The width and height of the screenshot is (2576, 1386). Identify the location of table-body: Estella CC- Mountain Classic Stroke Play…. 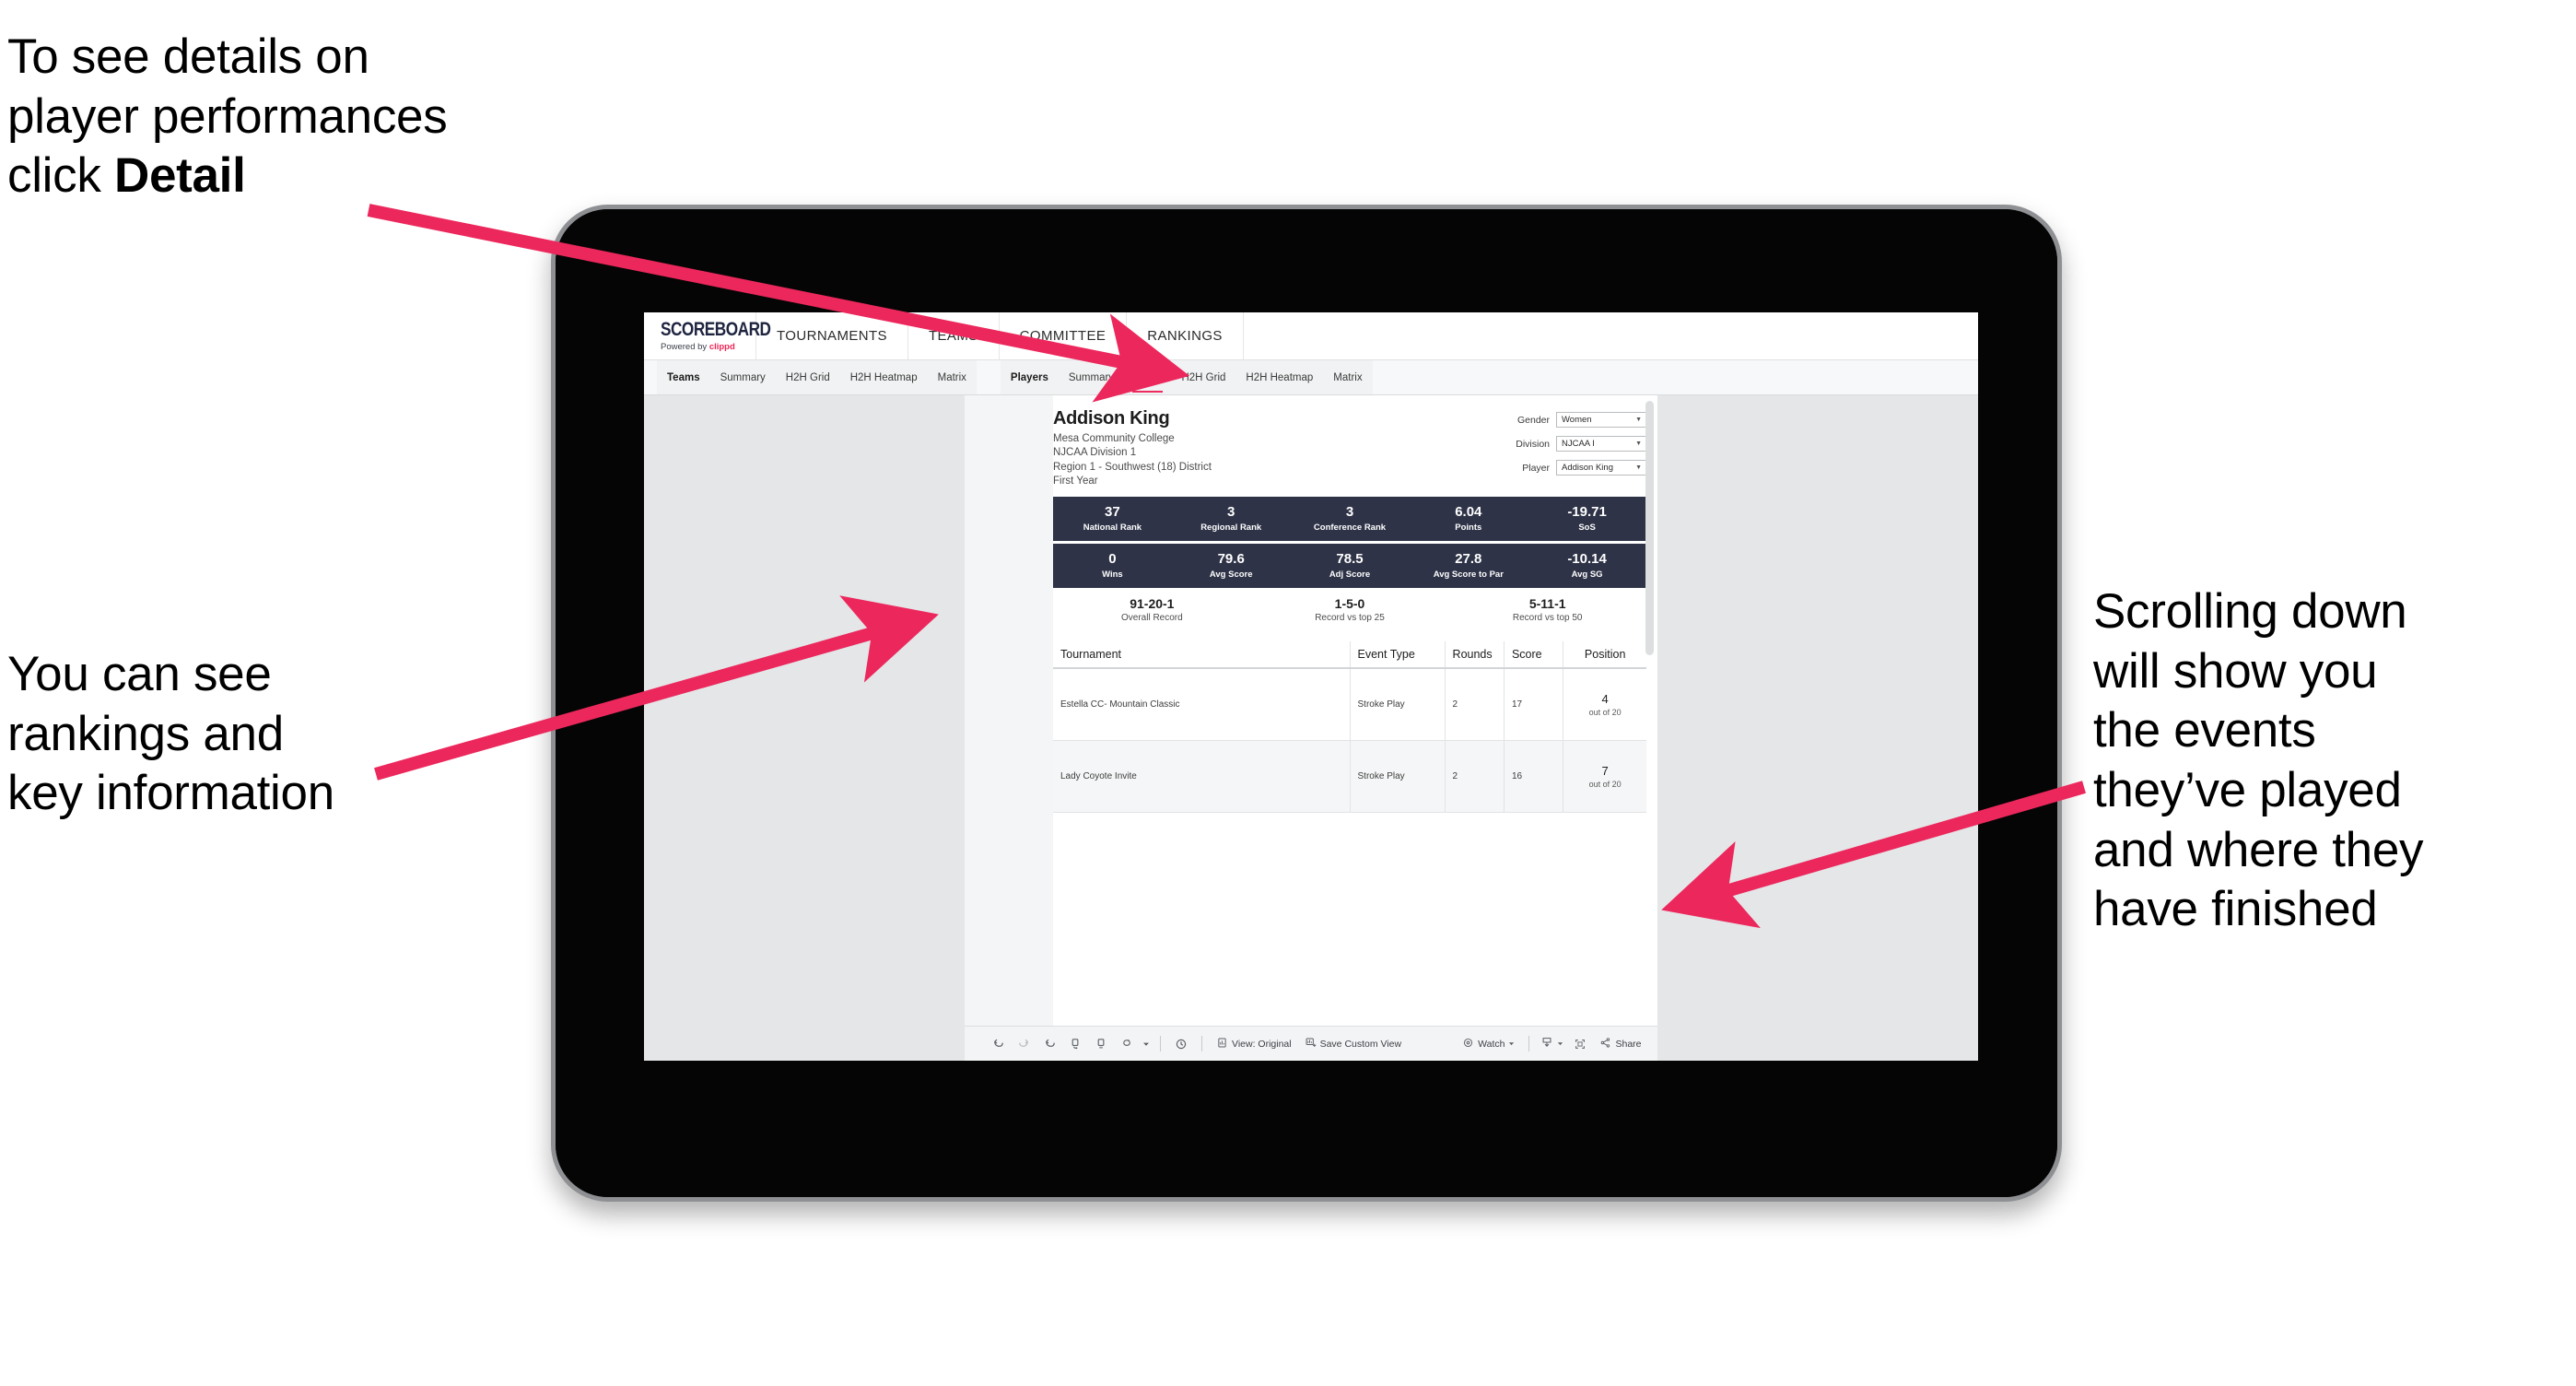
(1349, 740).